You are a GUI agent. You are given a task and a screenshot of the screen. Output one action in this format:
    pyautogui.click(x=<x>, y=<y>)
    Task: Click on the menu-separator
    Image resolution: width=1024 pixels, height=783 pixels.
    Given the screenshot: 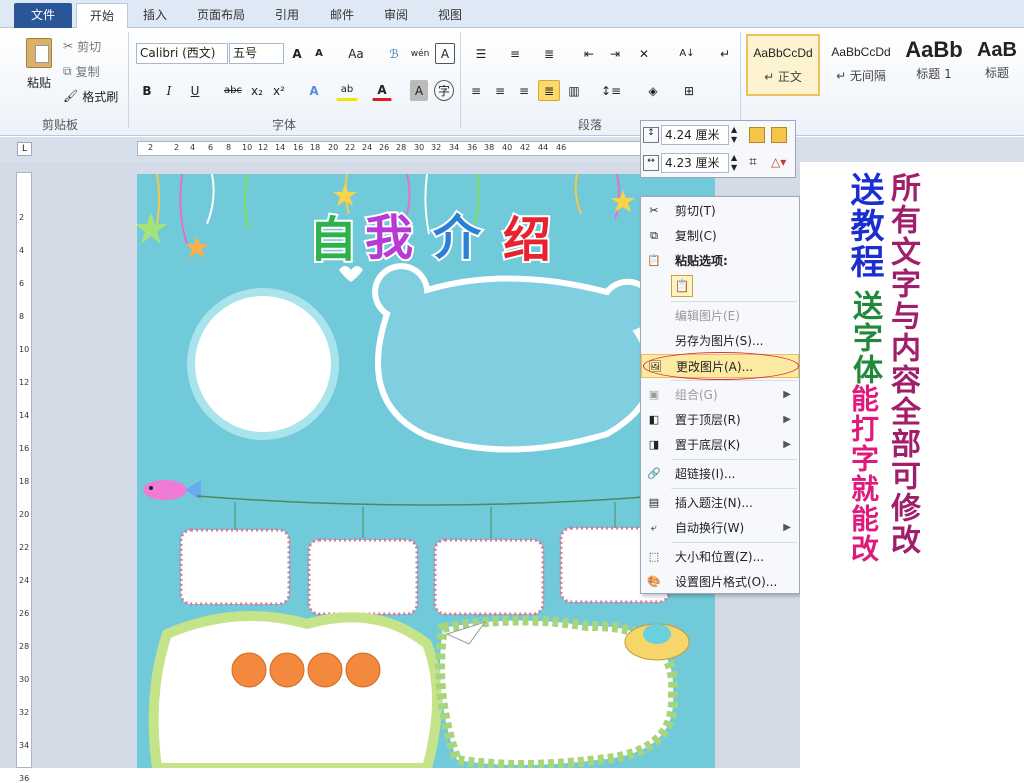 What is the action you would take?
    pyautogui.click(x=734, y=488)
    